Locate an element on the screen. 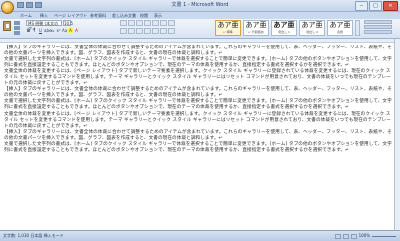 The height and width of the screenshot is (241, 400). window-title: 文書 1 - Microsoft Word is located at coordinates (200, 5).